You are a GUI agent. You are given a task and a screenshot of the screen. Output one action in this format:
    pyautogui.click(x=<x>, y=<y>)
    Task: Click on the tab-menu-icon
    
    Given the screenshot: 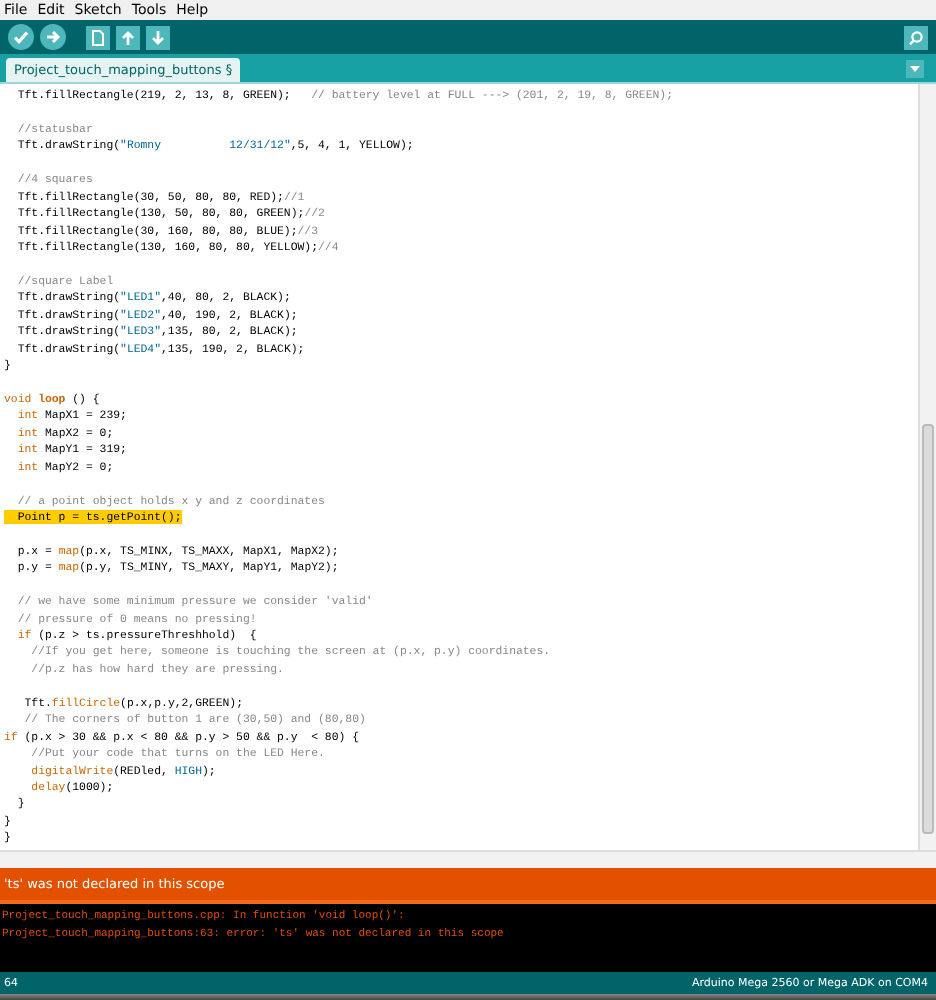 What is the action you would take?
    pyautogui.click(x=915, y=68)
    